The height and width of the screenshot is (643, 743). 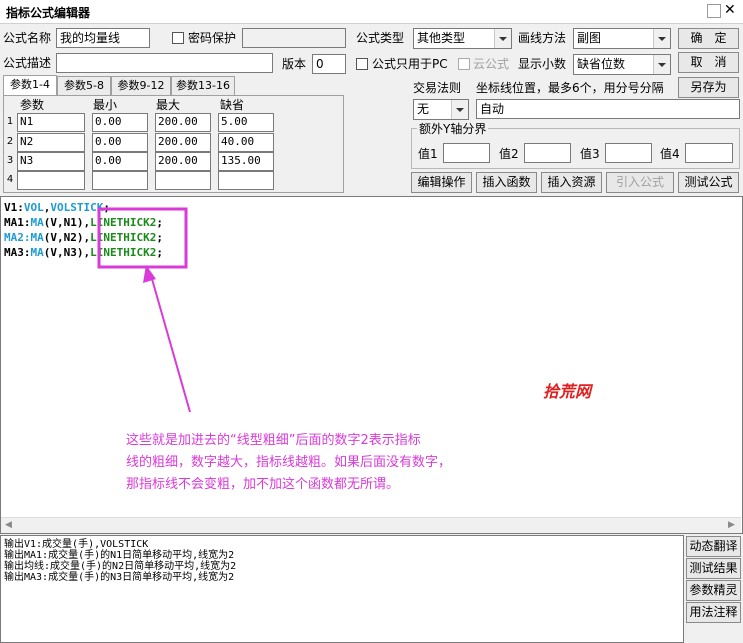 What do you see at coordinates (170, 342) in the screenshot?
I see `annotation-arrow-line` at bounding box center [170, 342].